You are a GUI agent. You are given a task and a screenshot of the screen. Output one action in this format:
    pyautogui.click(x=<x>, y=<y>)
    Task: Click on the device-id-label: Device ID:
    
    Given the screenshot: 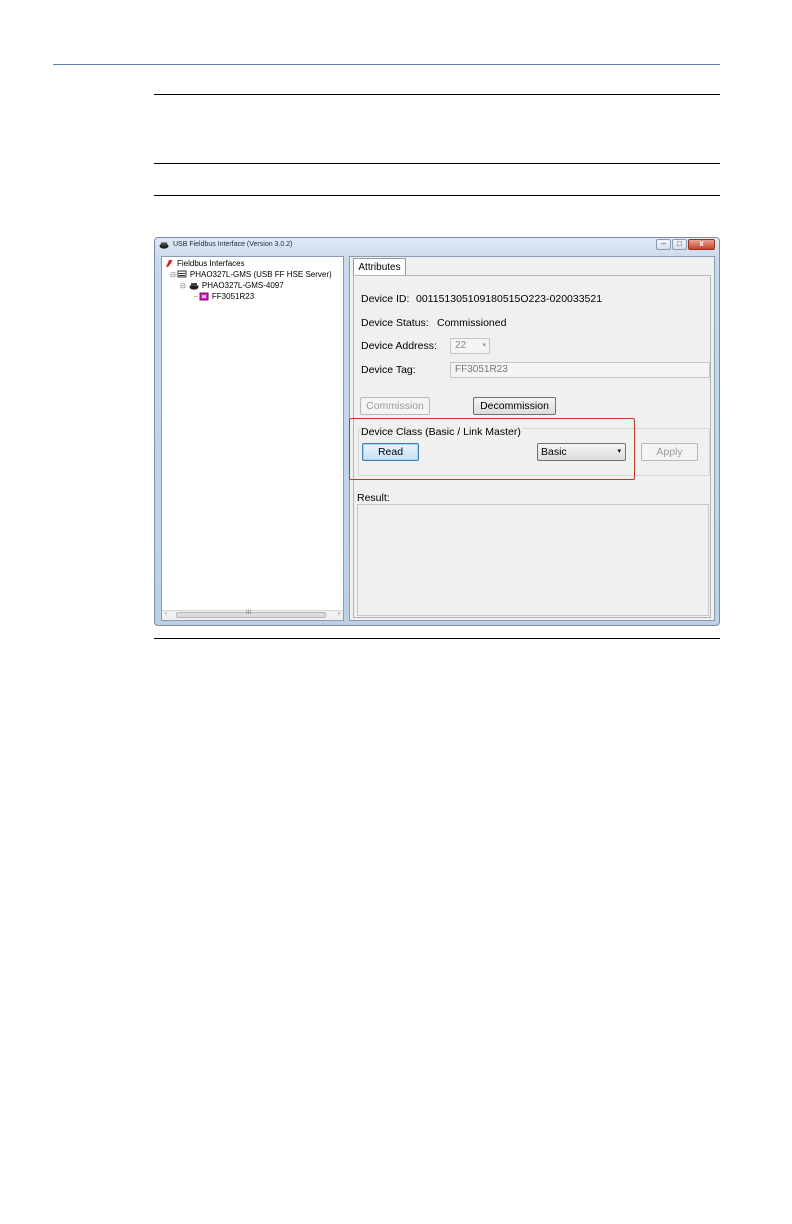 What is the action you would take?
    pyautogui.click(x=385, y=299)
    